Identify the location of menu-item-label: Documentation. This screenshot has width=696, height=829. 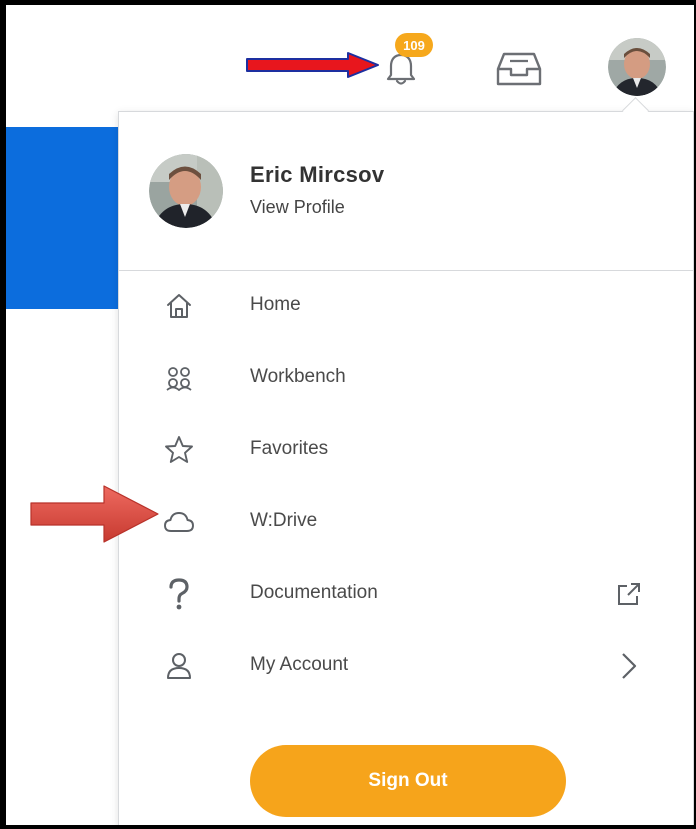
(314, 592).